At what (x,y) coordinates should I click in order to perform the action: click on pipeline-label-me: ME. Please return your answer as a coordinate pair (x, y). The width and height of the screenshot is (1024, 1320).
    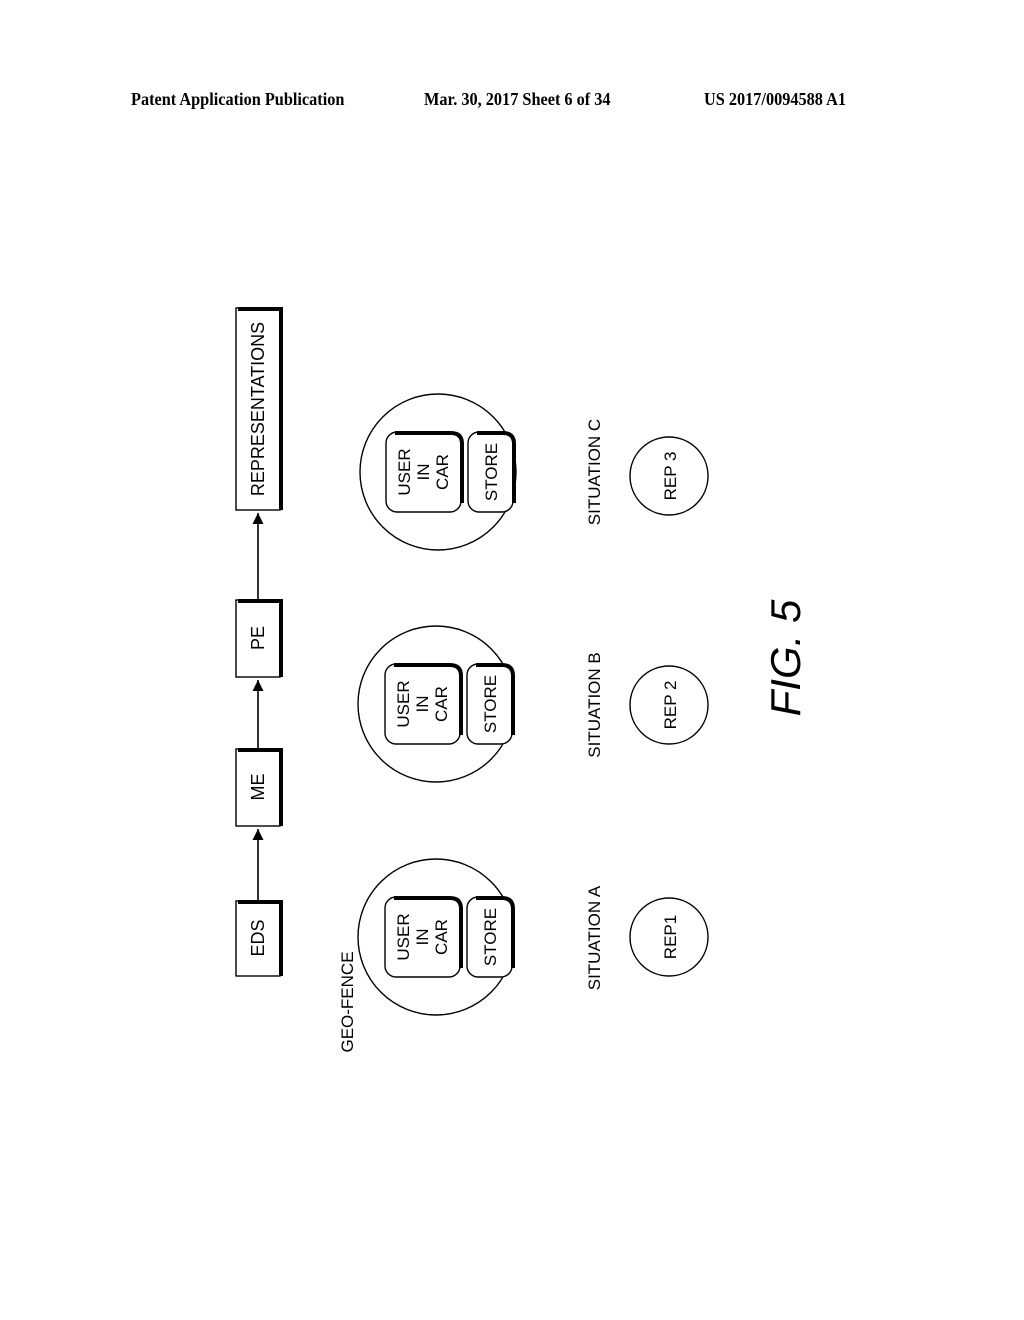
    Looking at the image, I should click on (258, 787).